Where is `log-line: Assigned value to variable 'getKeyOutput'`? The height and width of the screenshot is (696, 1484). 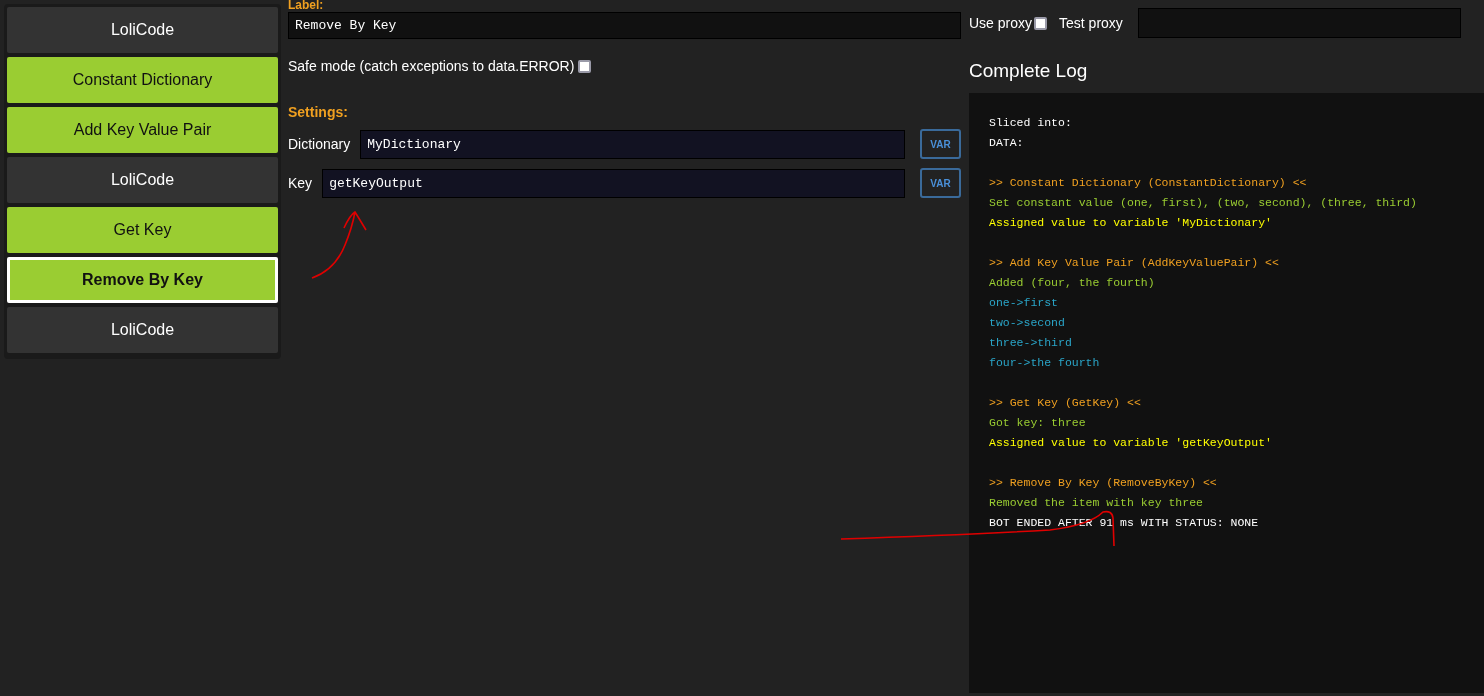 log-line: Assigned value to variable 'getKeyOutput' is located at coordinates (1131, 442).